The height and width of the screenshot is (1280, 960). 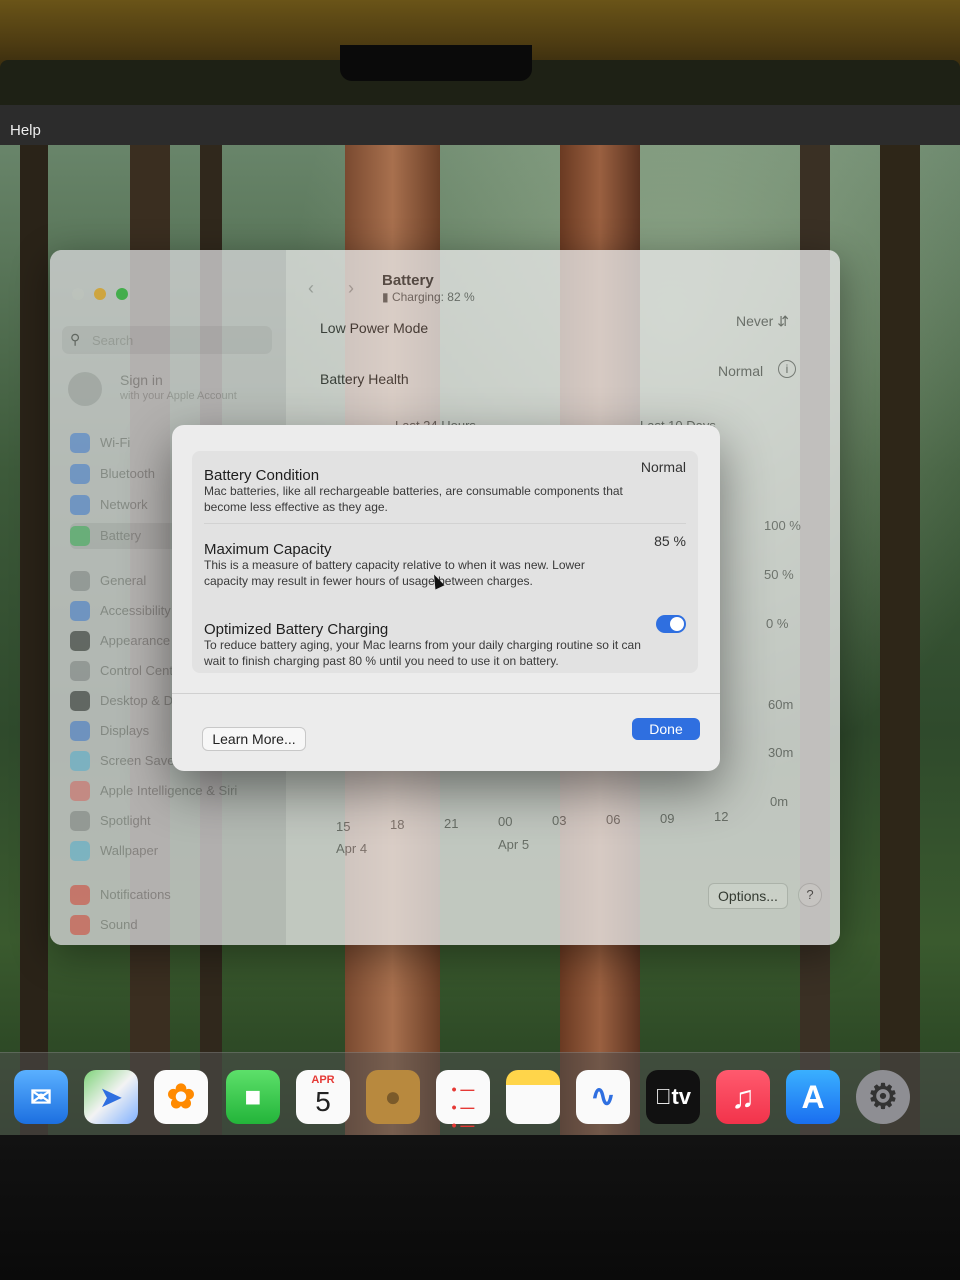 I want to click on apple-tv-app-icon: tv, so click(x=673, y=1097).